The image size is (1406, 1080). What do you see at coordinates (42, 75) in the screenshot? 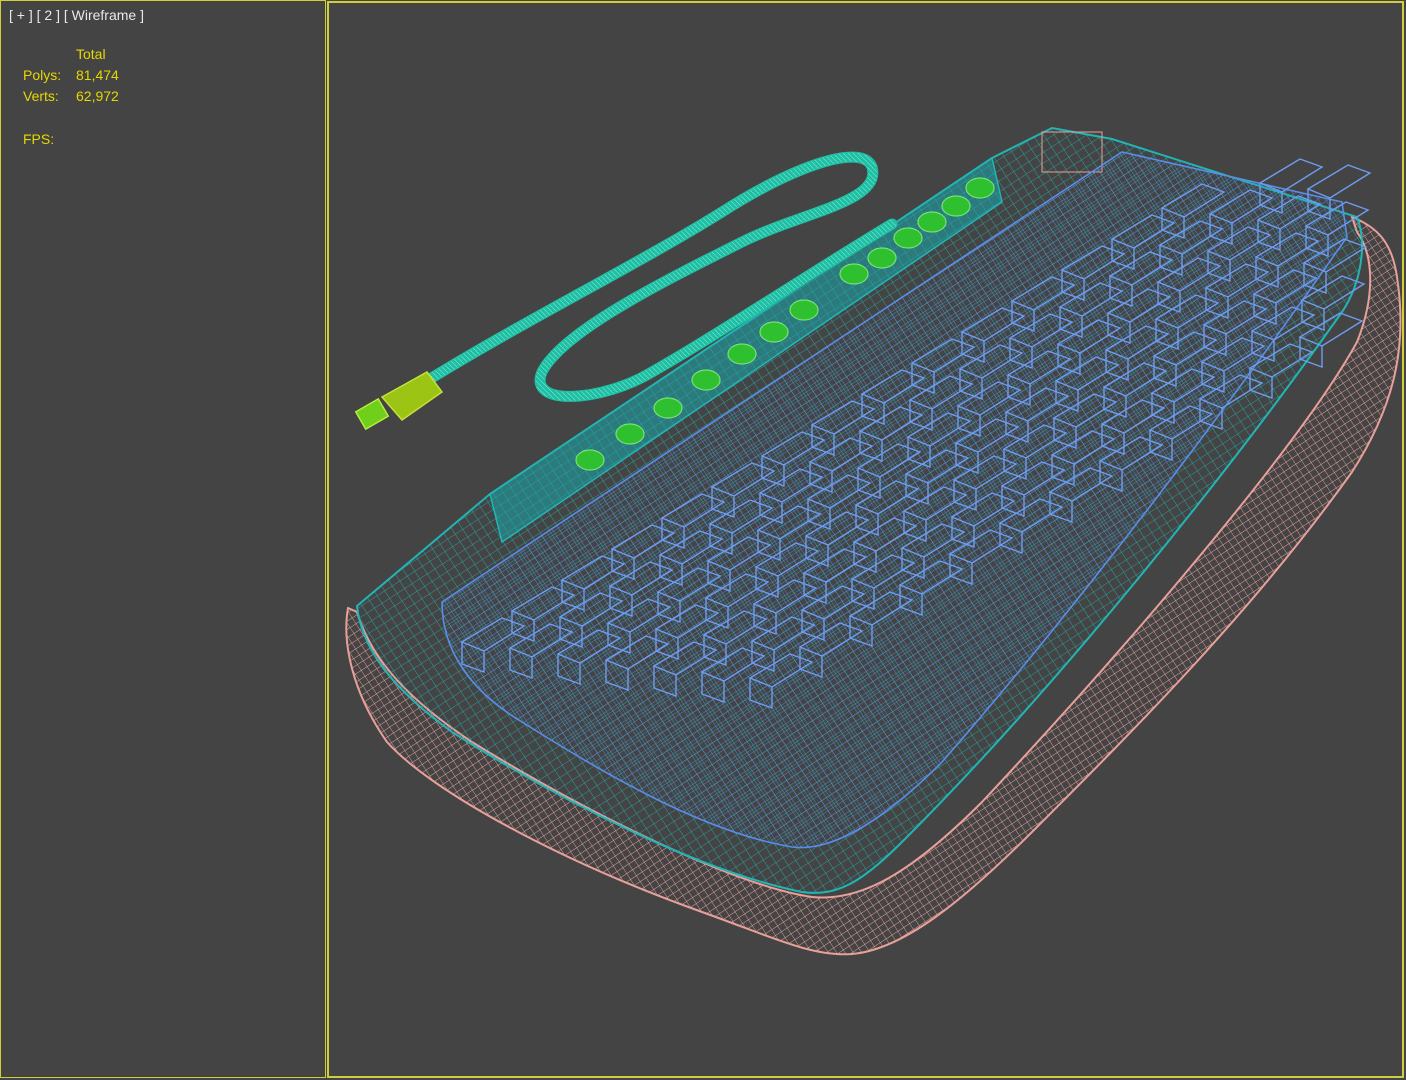
I see `polys-label: Polys:` at bounding box center [42, 75].